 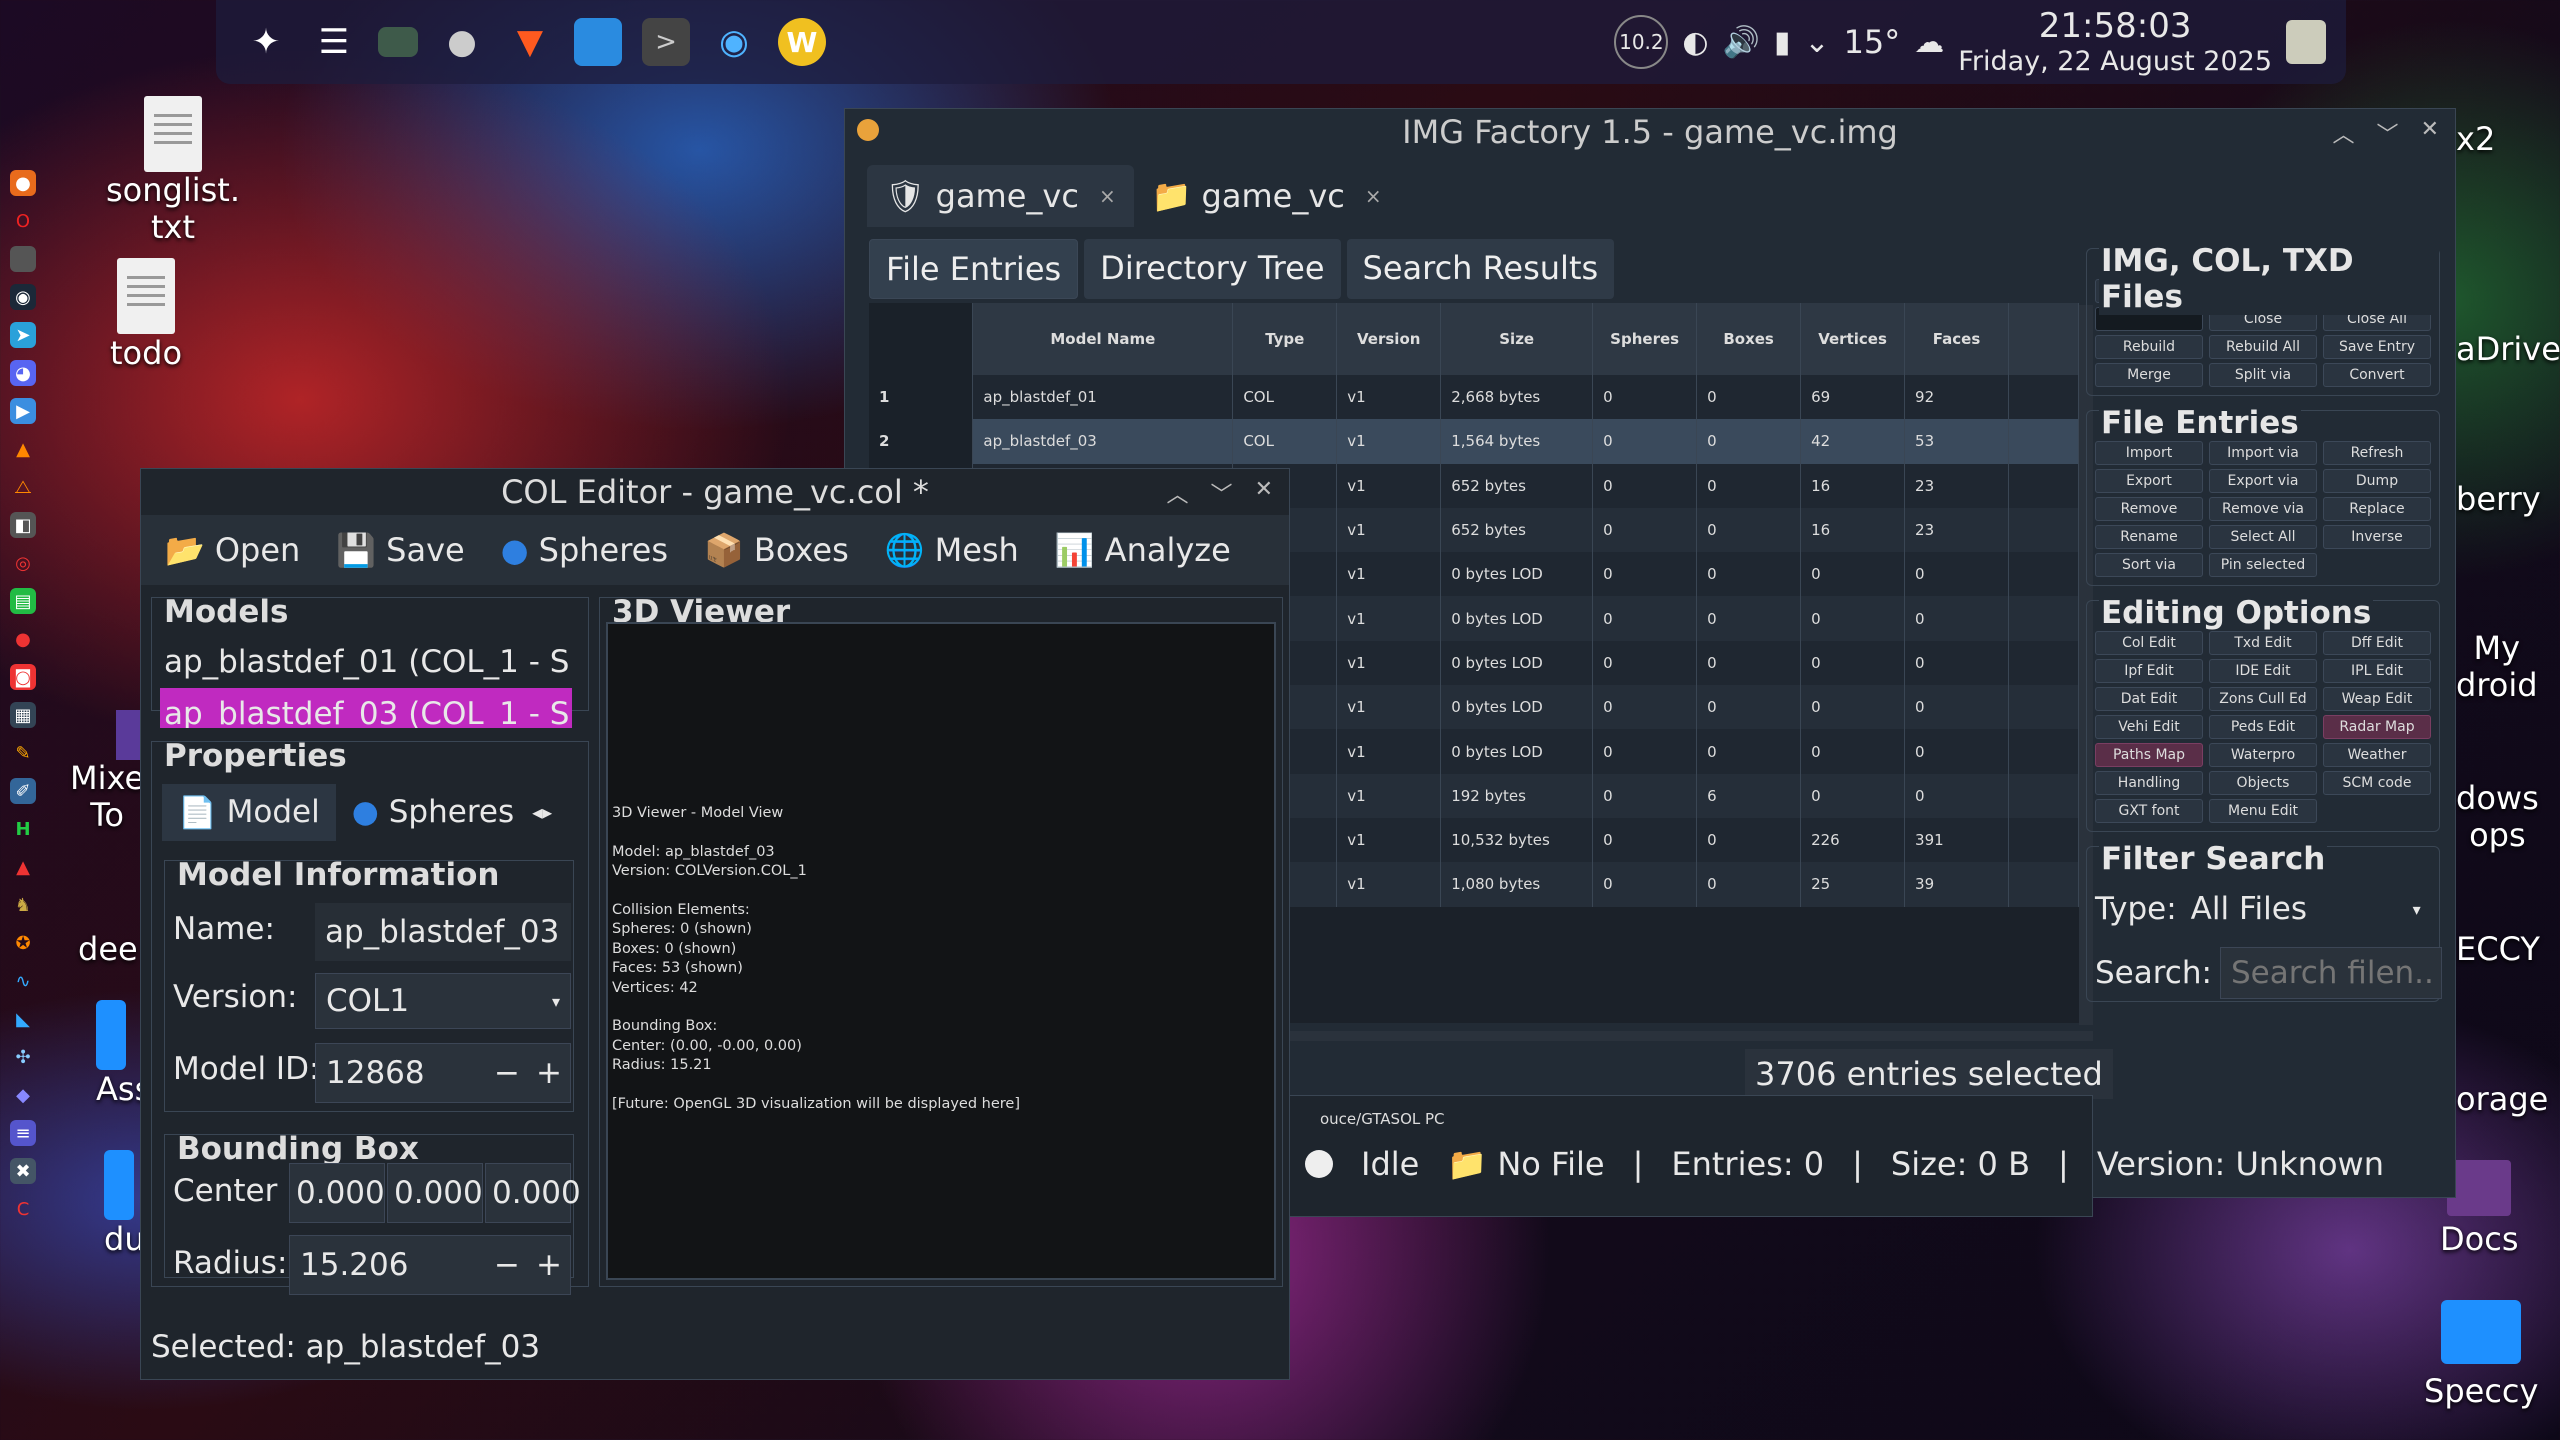 I want to click on radar-map-button: Radar Map, so click(x=2377, y=727).